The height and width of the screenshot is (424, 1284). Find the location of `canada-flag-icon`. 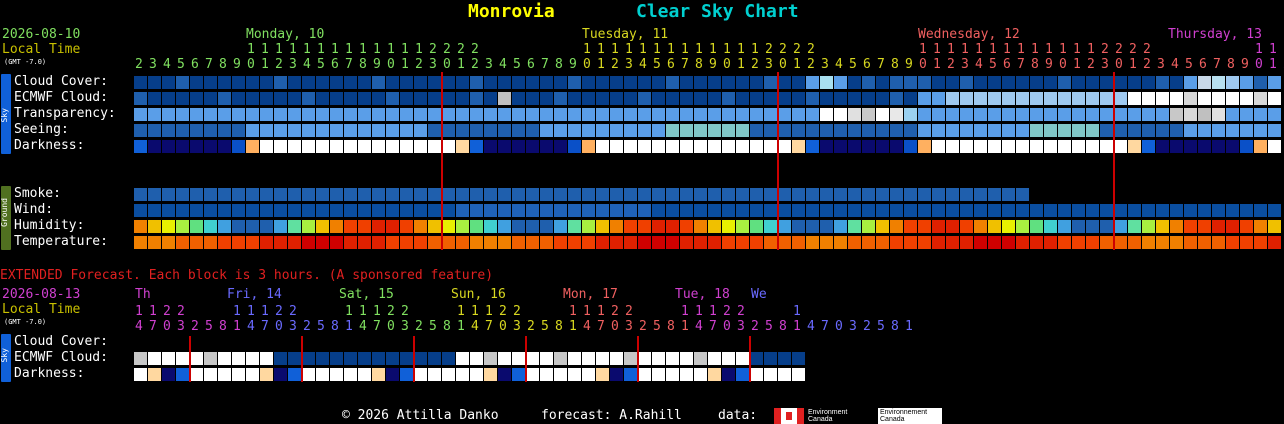

canada-flag-icon is located at coordinates (789, 416).